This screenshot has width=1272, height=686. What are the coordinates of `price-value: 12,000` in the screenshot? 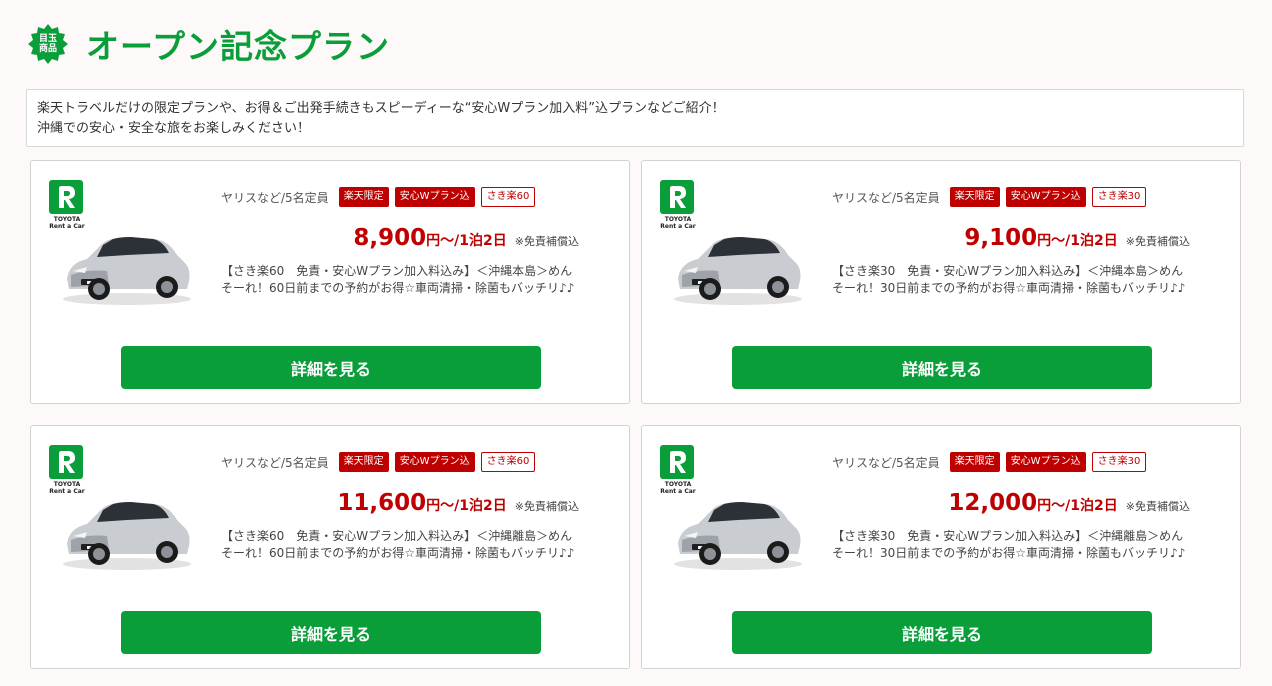 It's located at (993, 503).